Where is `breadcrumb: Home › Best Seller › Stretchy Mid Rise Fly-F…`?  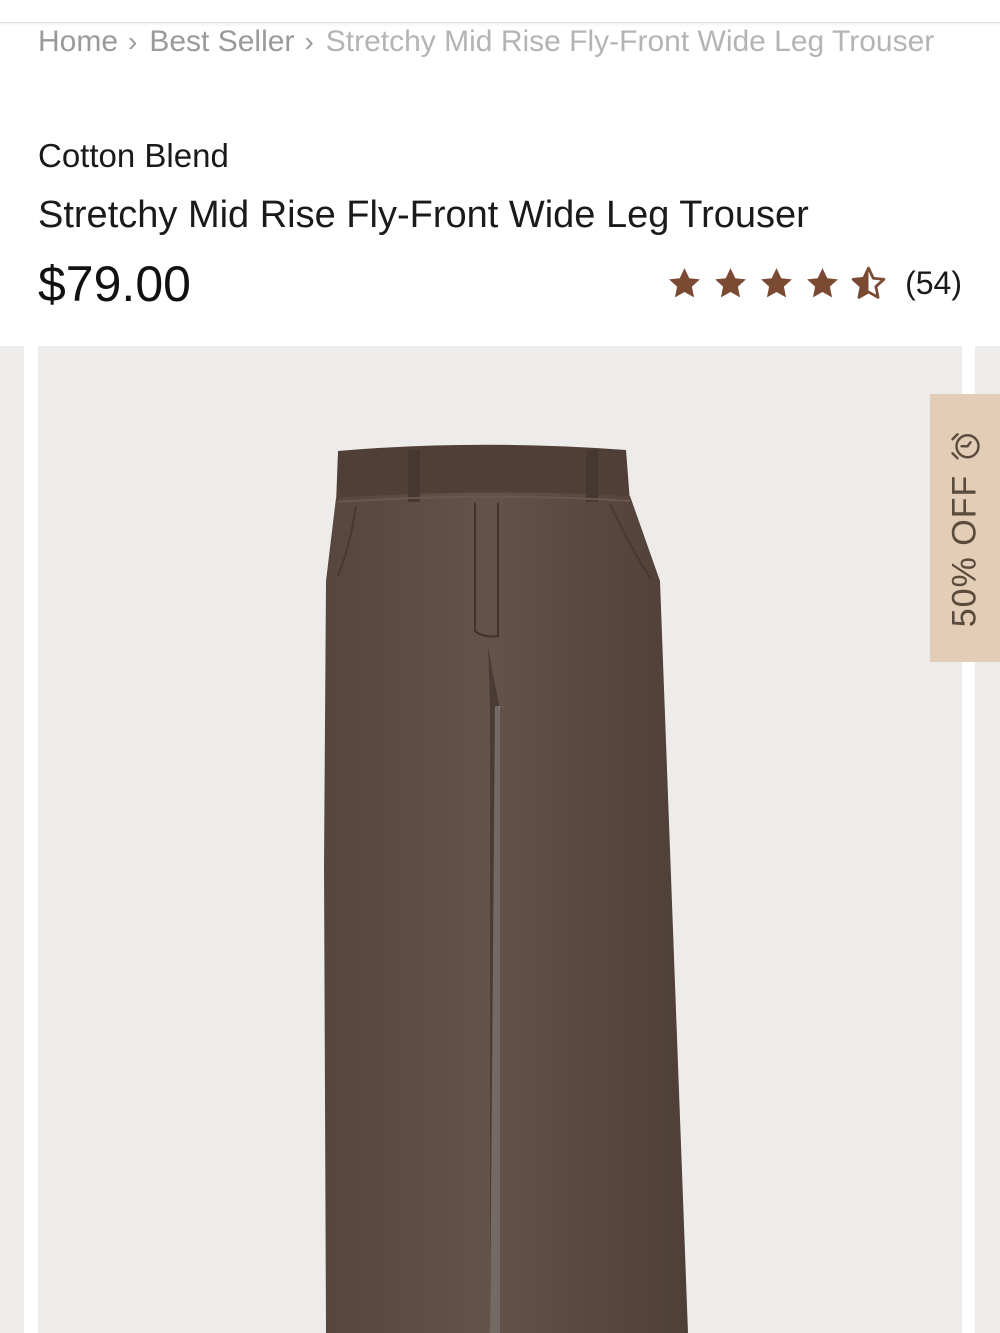 breadcrumb: Home › Best Seller › Stretchy Mid Rise Fly-F… is located at coordinates (488, 42).